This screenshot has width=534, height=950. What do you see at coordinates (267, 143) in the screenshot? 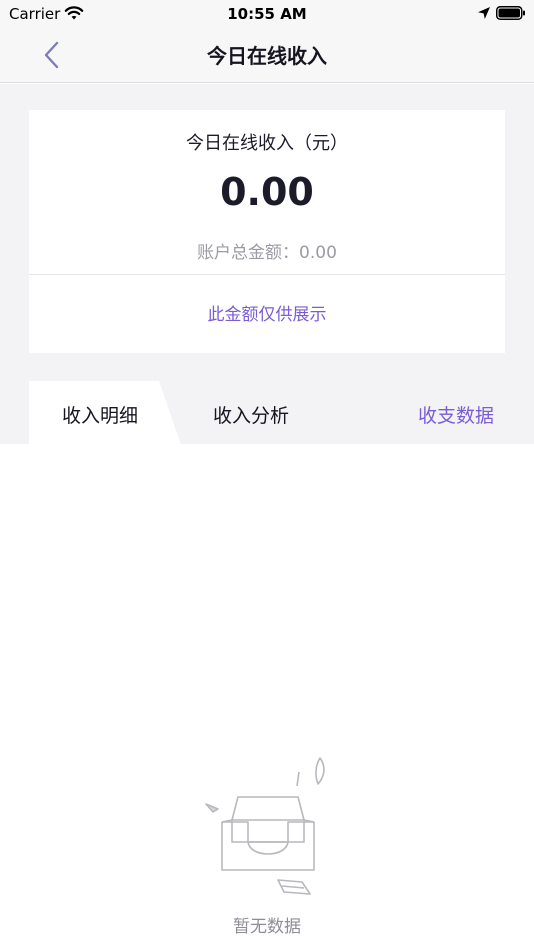
I see `summary-title: 今日在线收入（元）` at bounding box center [267, 143].